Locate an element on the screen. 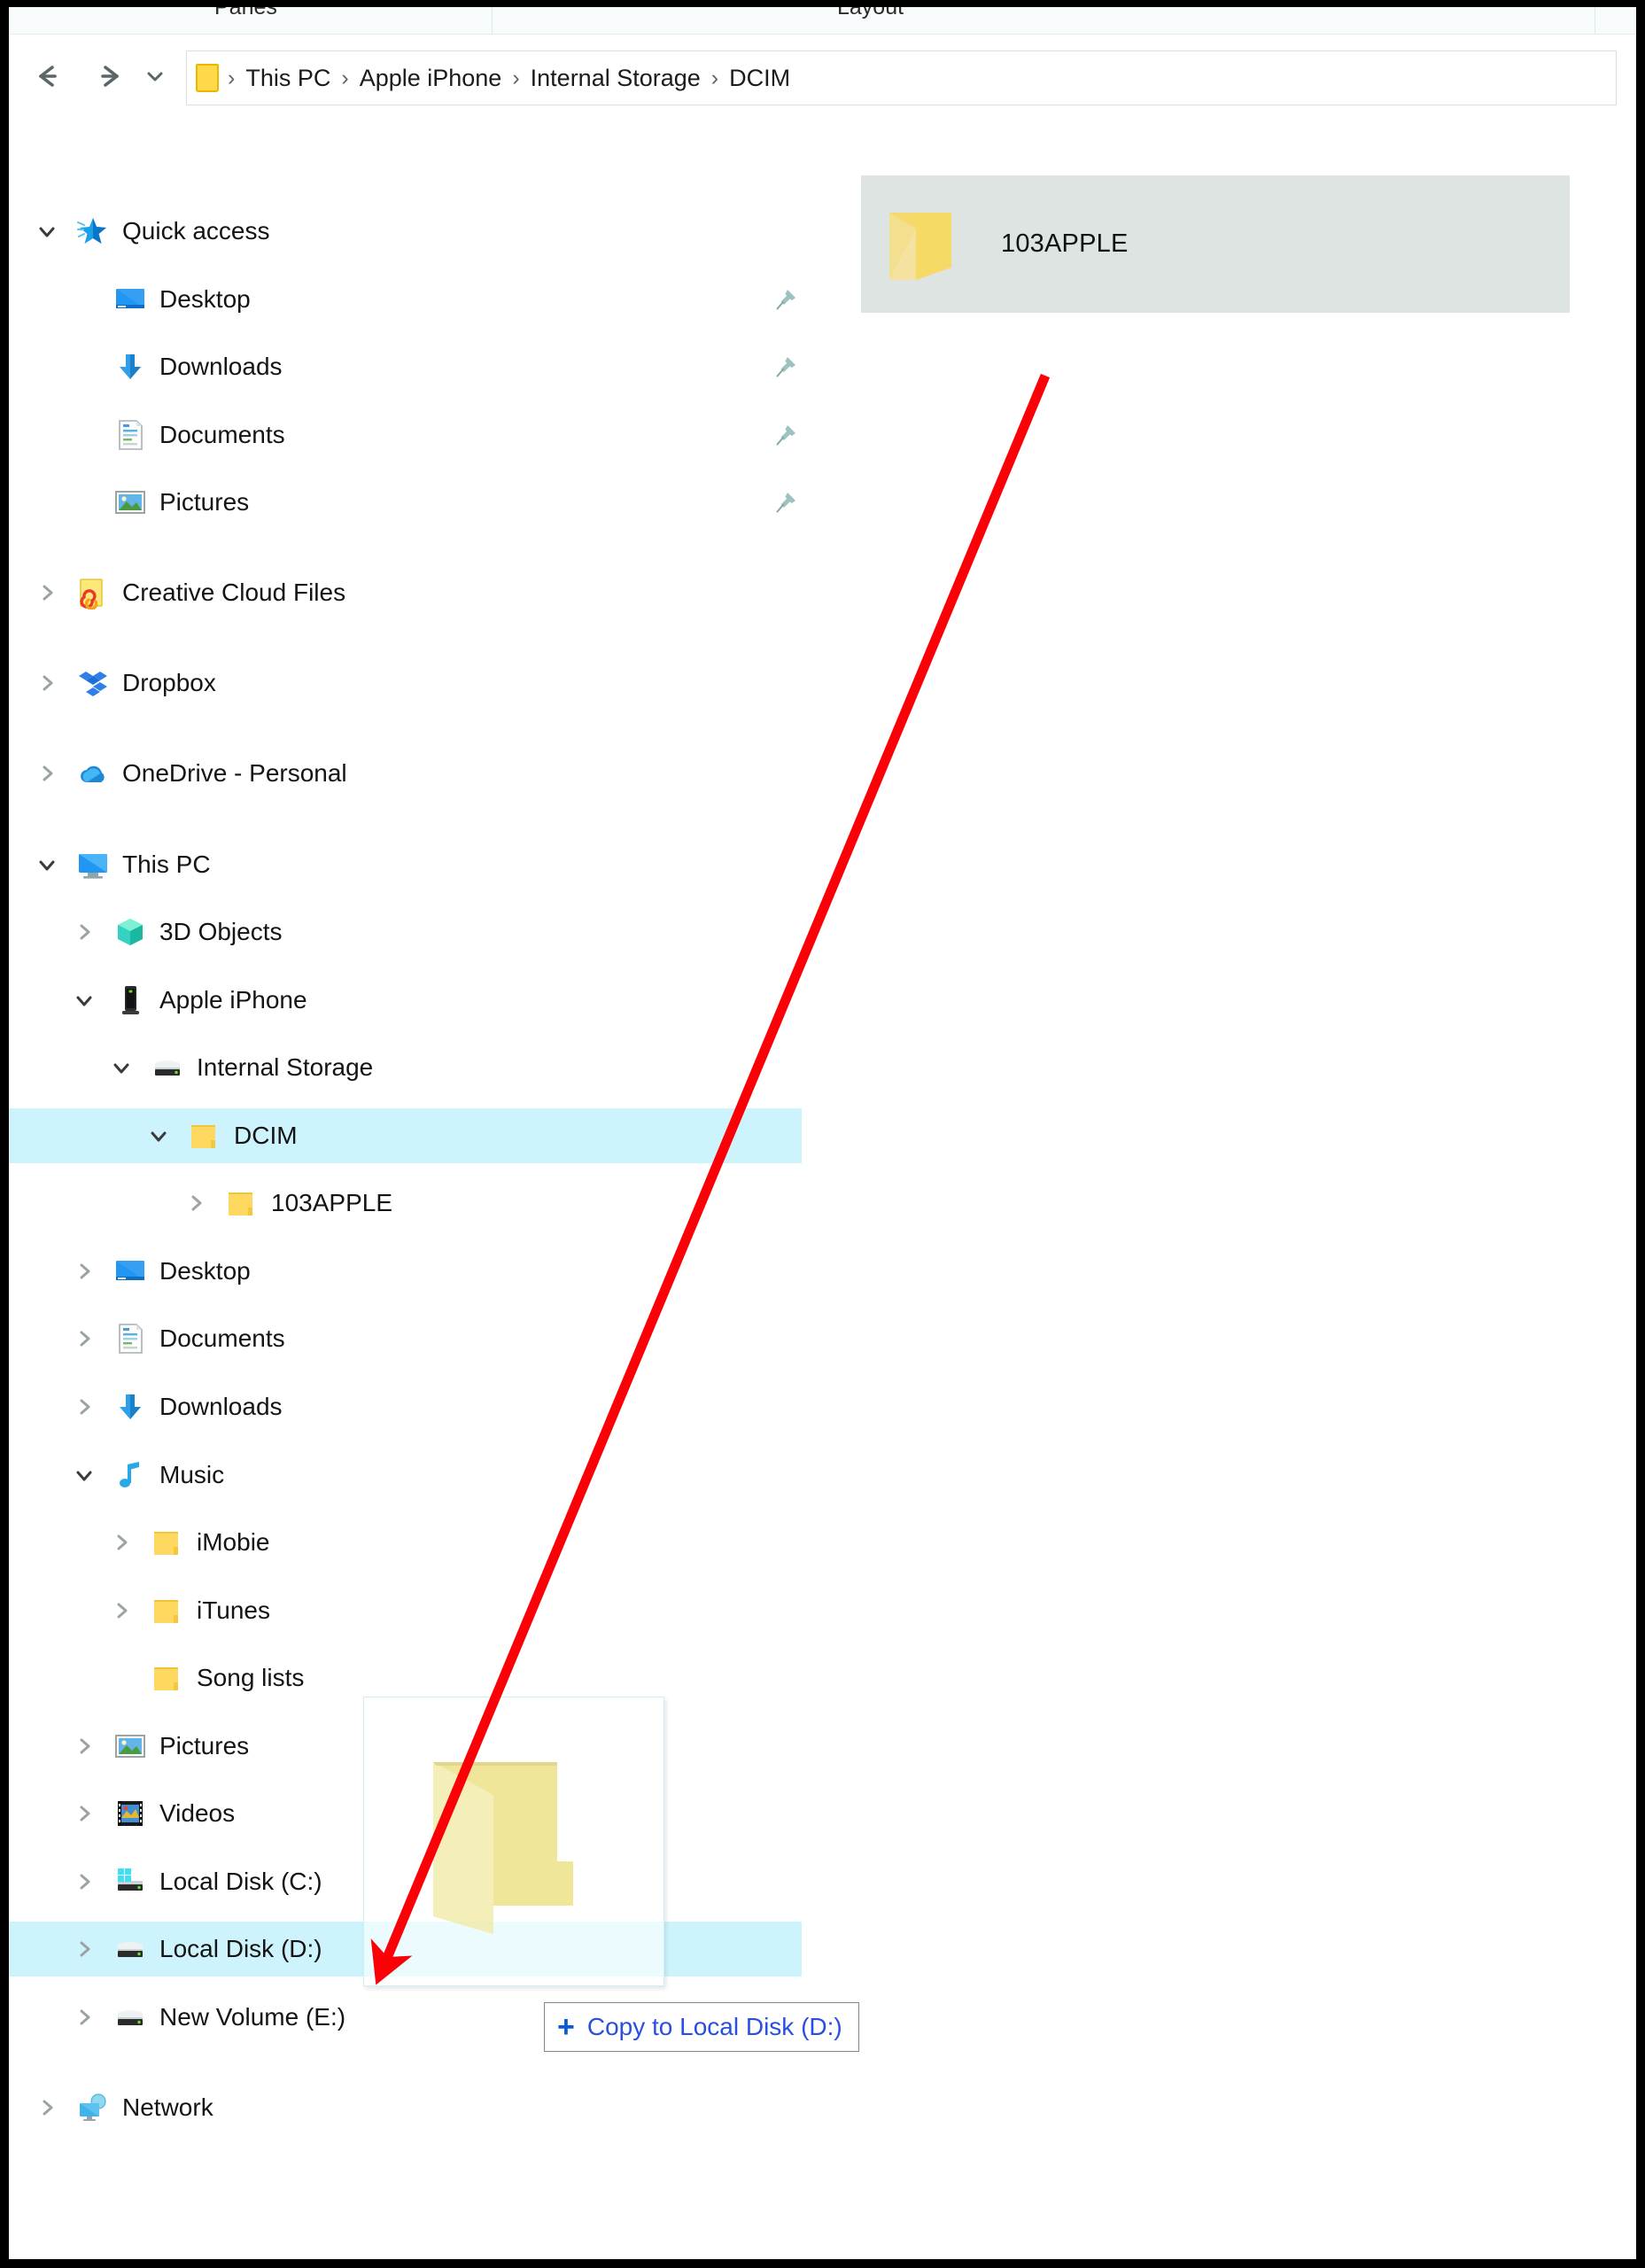 The width and height of the screenshot is (1645, 2268). tree-item-label: Documents is located at coordinates (222, 434).